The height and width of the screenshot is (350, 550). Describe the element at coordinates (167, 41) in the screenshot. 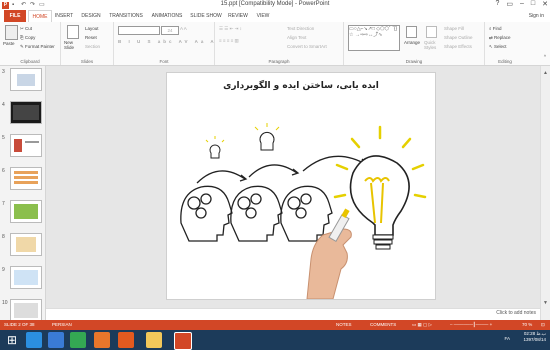

I see `font-format-buttons: B I U S abc AV Aa A` at that location.